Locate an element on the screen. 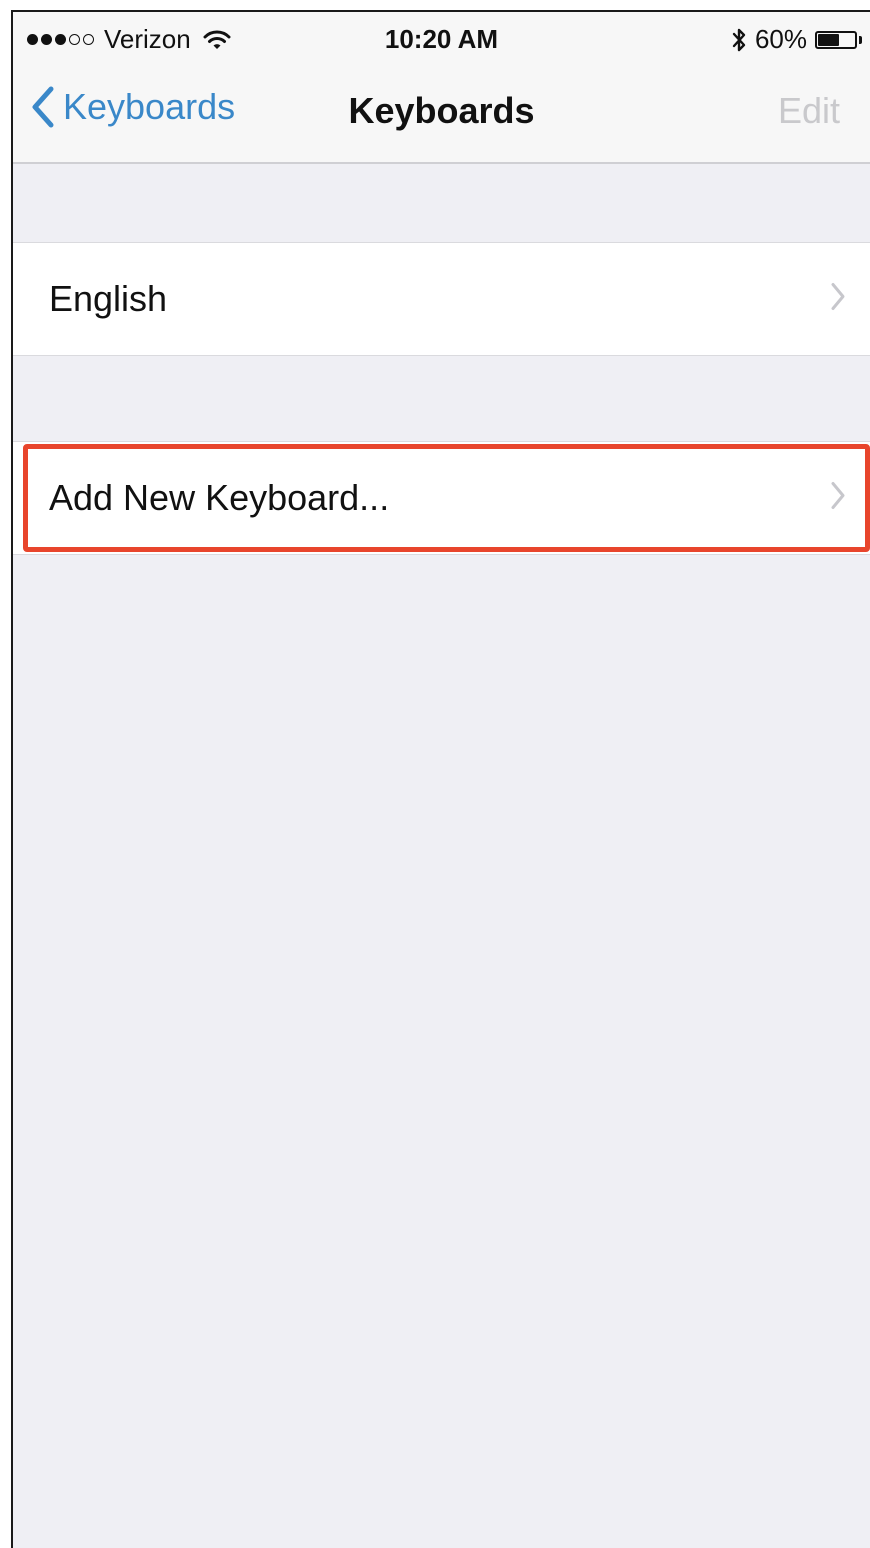 Image resolution: width=870 pixels, height=1548 pixels. status-bar: Verizon 10:20 AM 60% is located at coordinates (441, 37).